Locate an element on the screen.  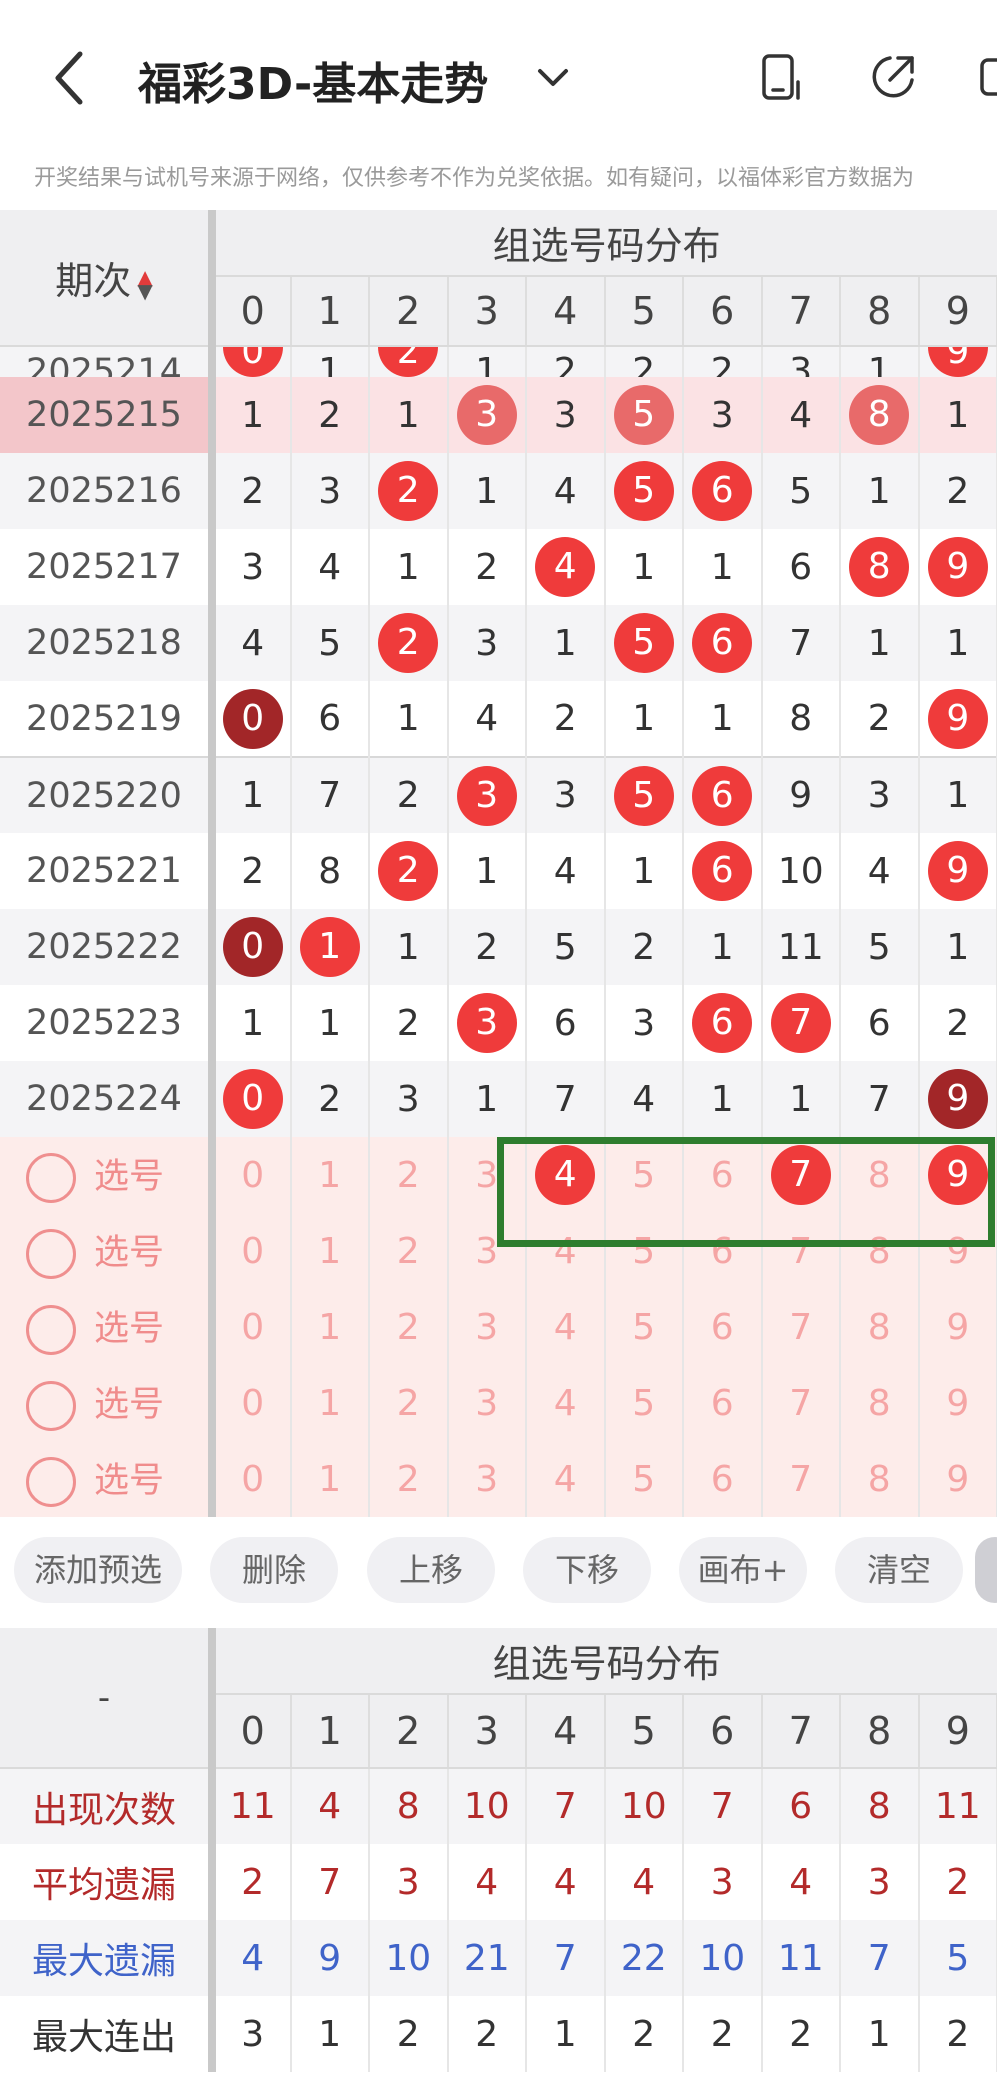
back-icon is located at coordinates (70, 78).